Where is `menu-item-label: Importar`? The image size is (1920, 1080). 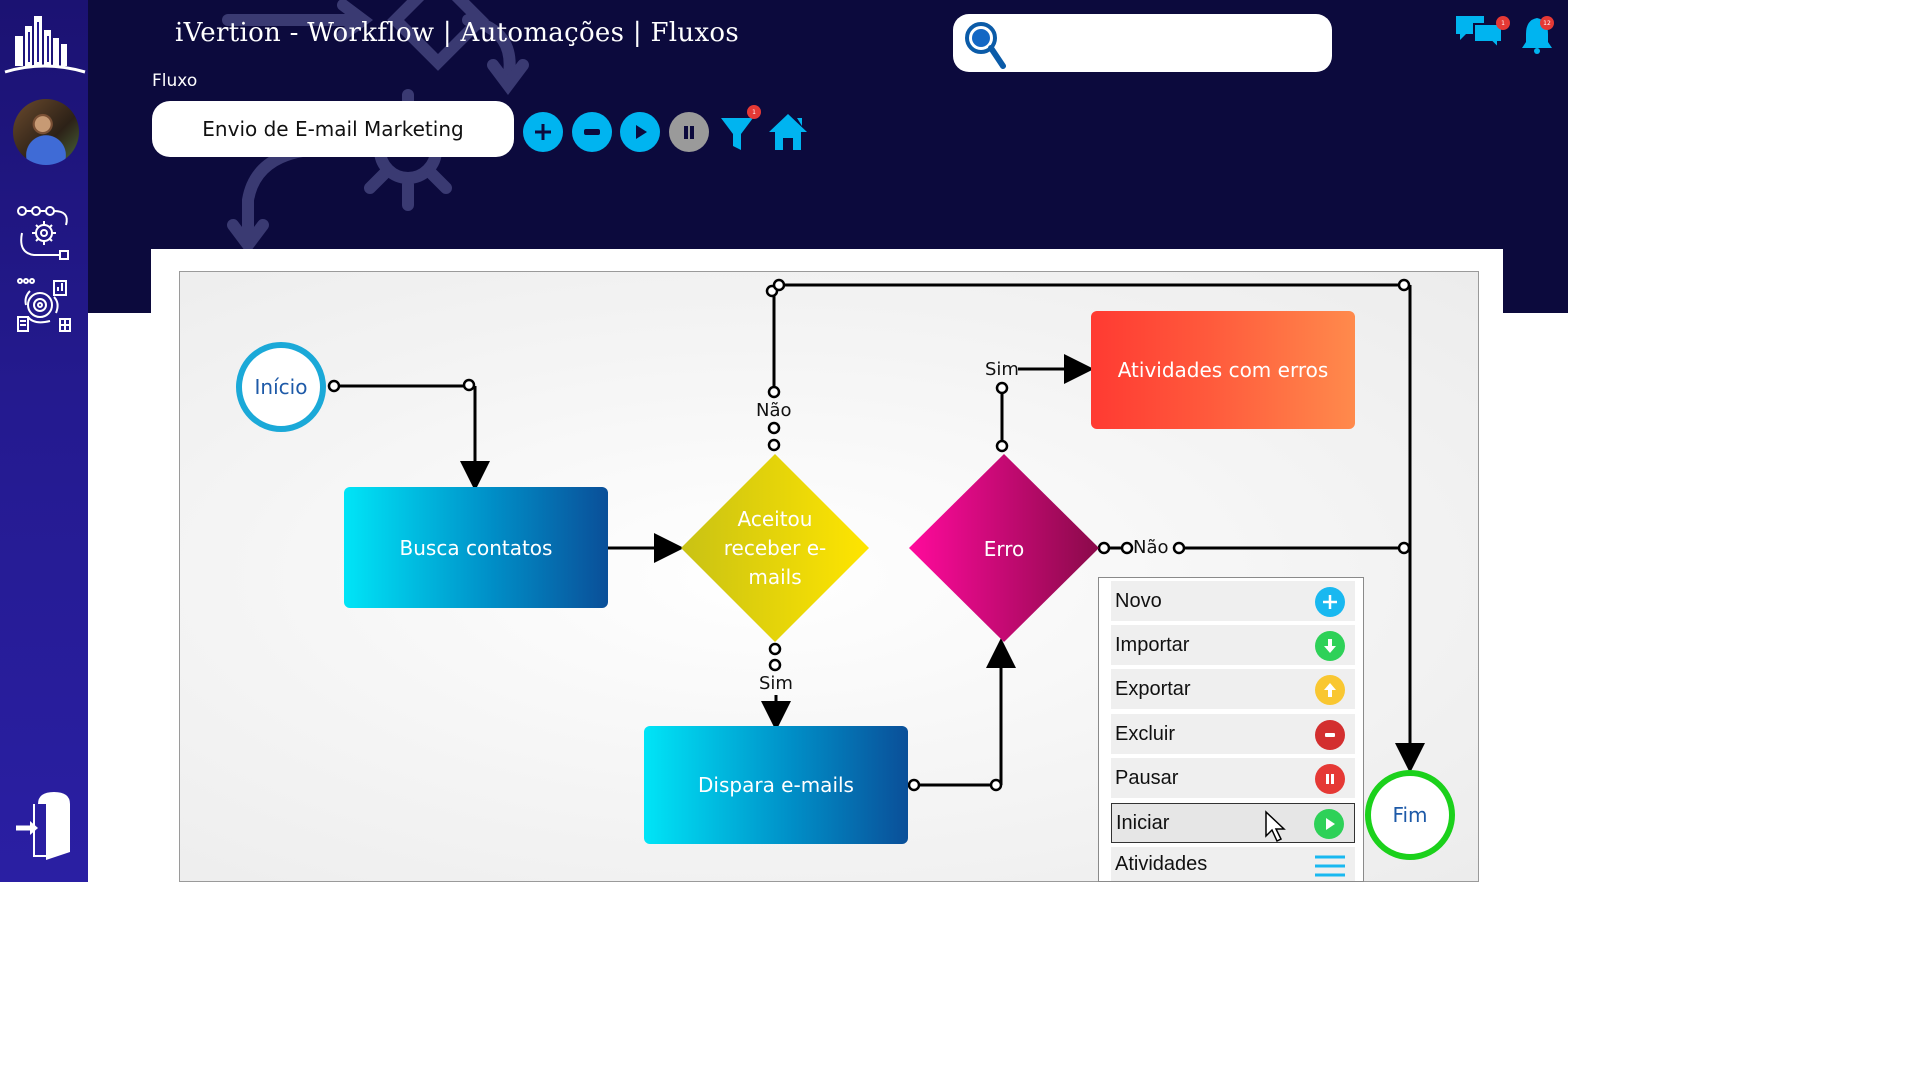
menu-item-label: Importar is located at coordinates (1152, 644).